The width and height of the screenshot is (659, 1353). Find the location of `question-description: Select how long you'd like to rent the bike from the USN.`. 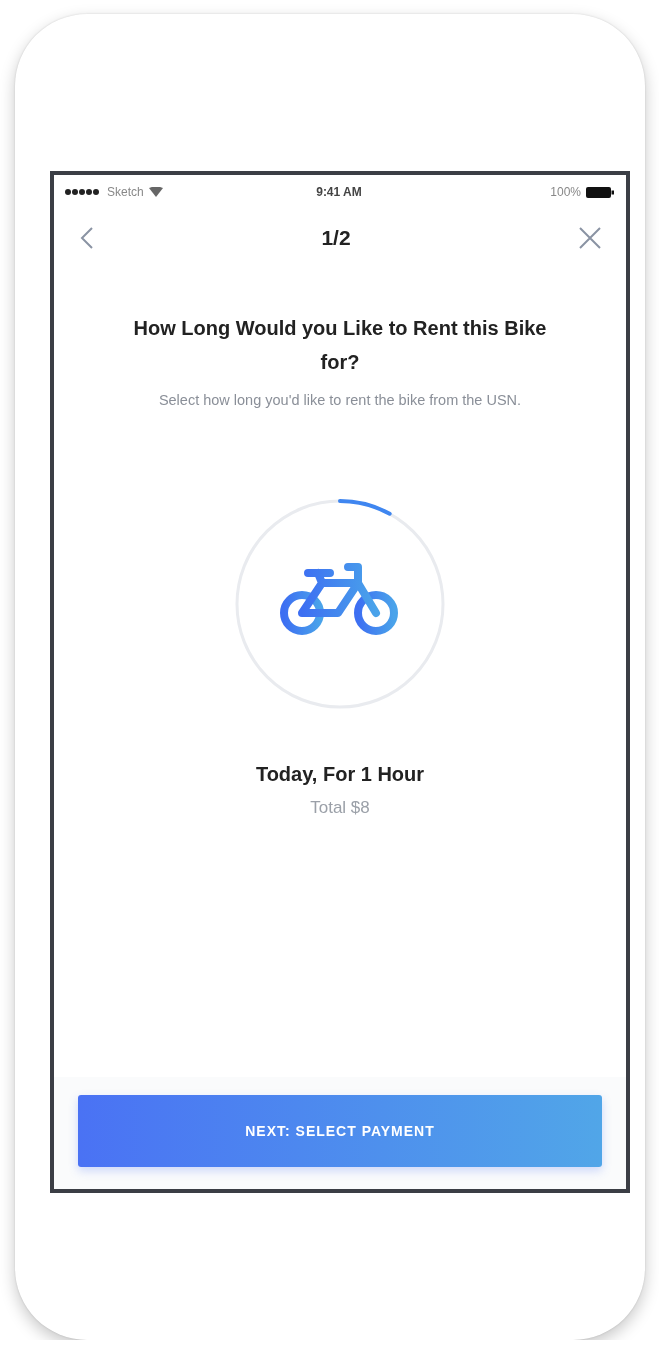

question-description: Select how long you'd like to rent the bike from the USN. is located at coordinates (340, 400).